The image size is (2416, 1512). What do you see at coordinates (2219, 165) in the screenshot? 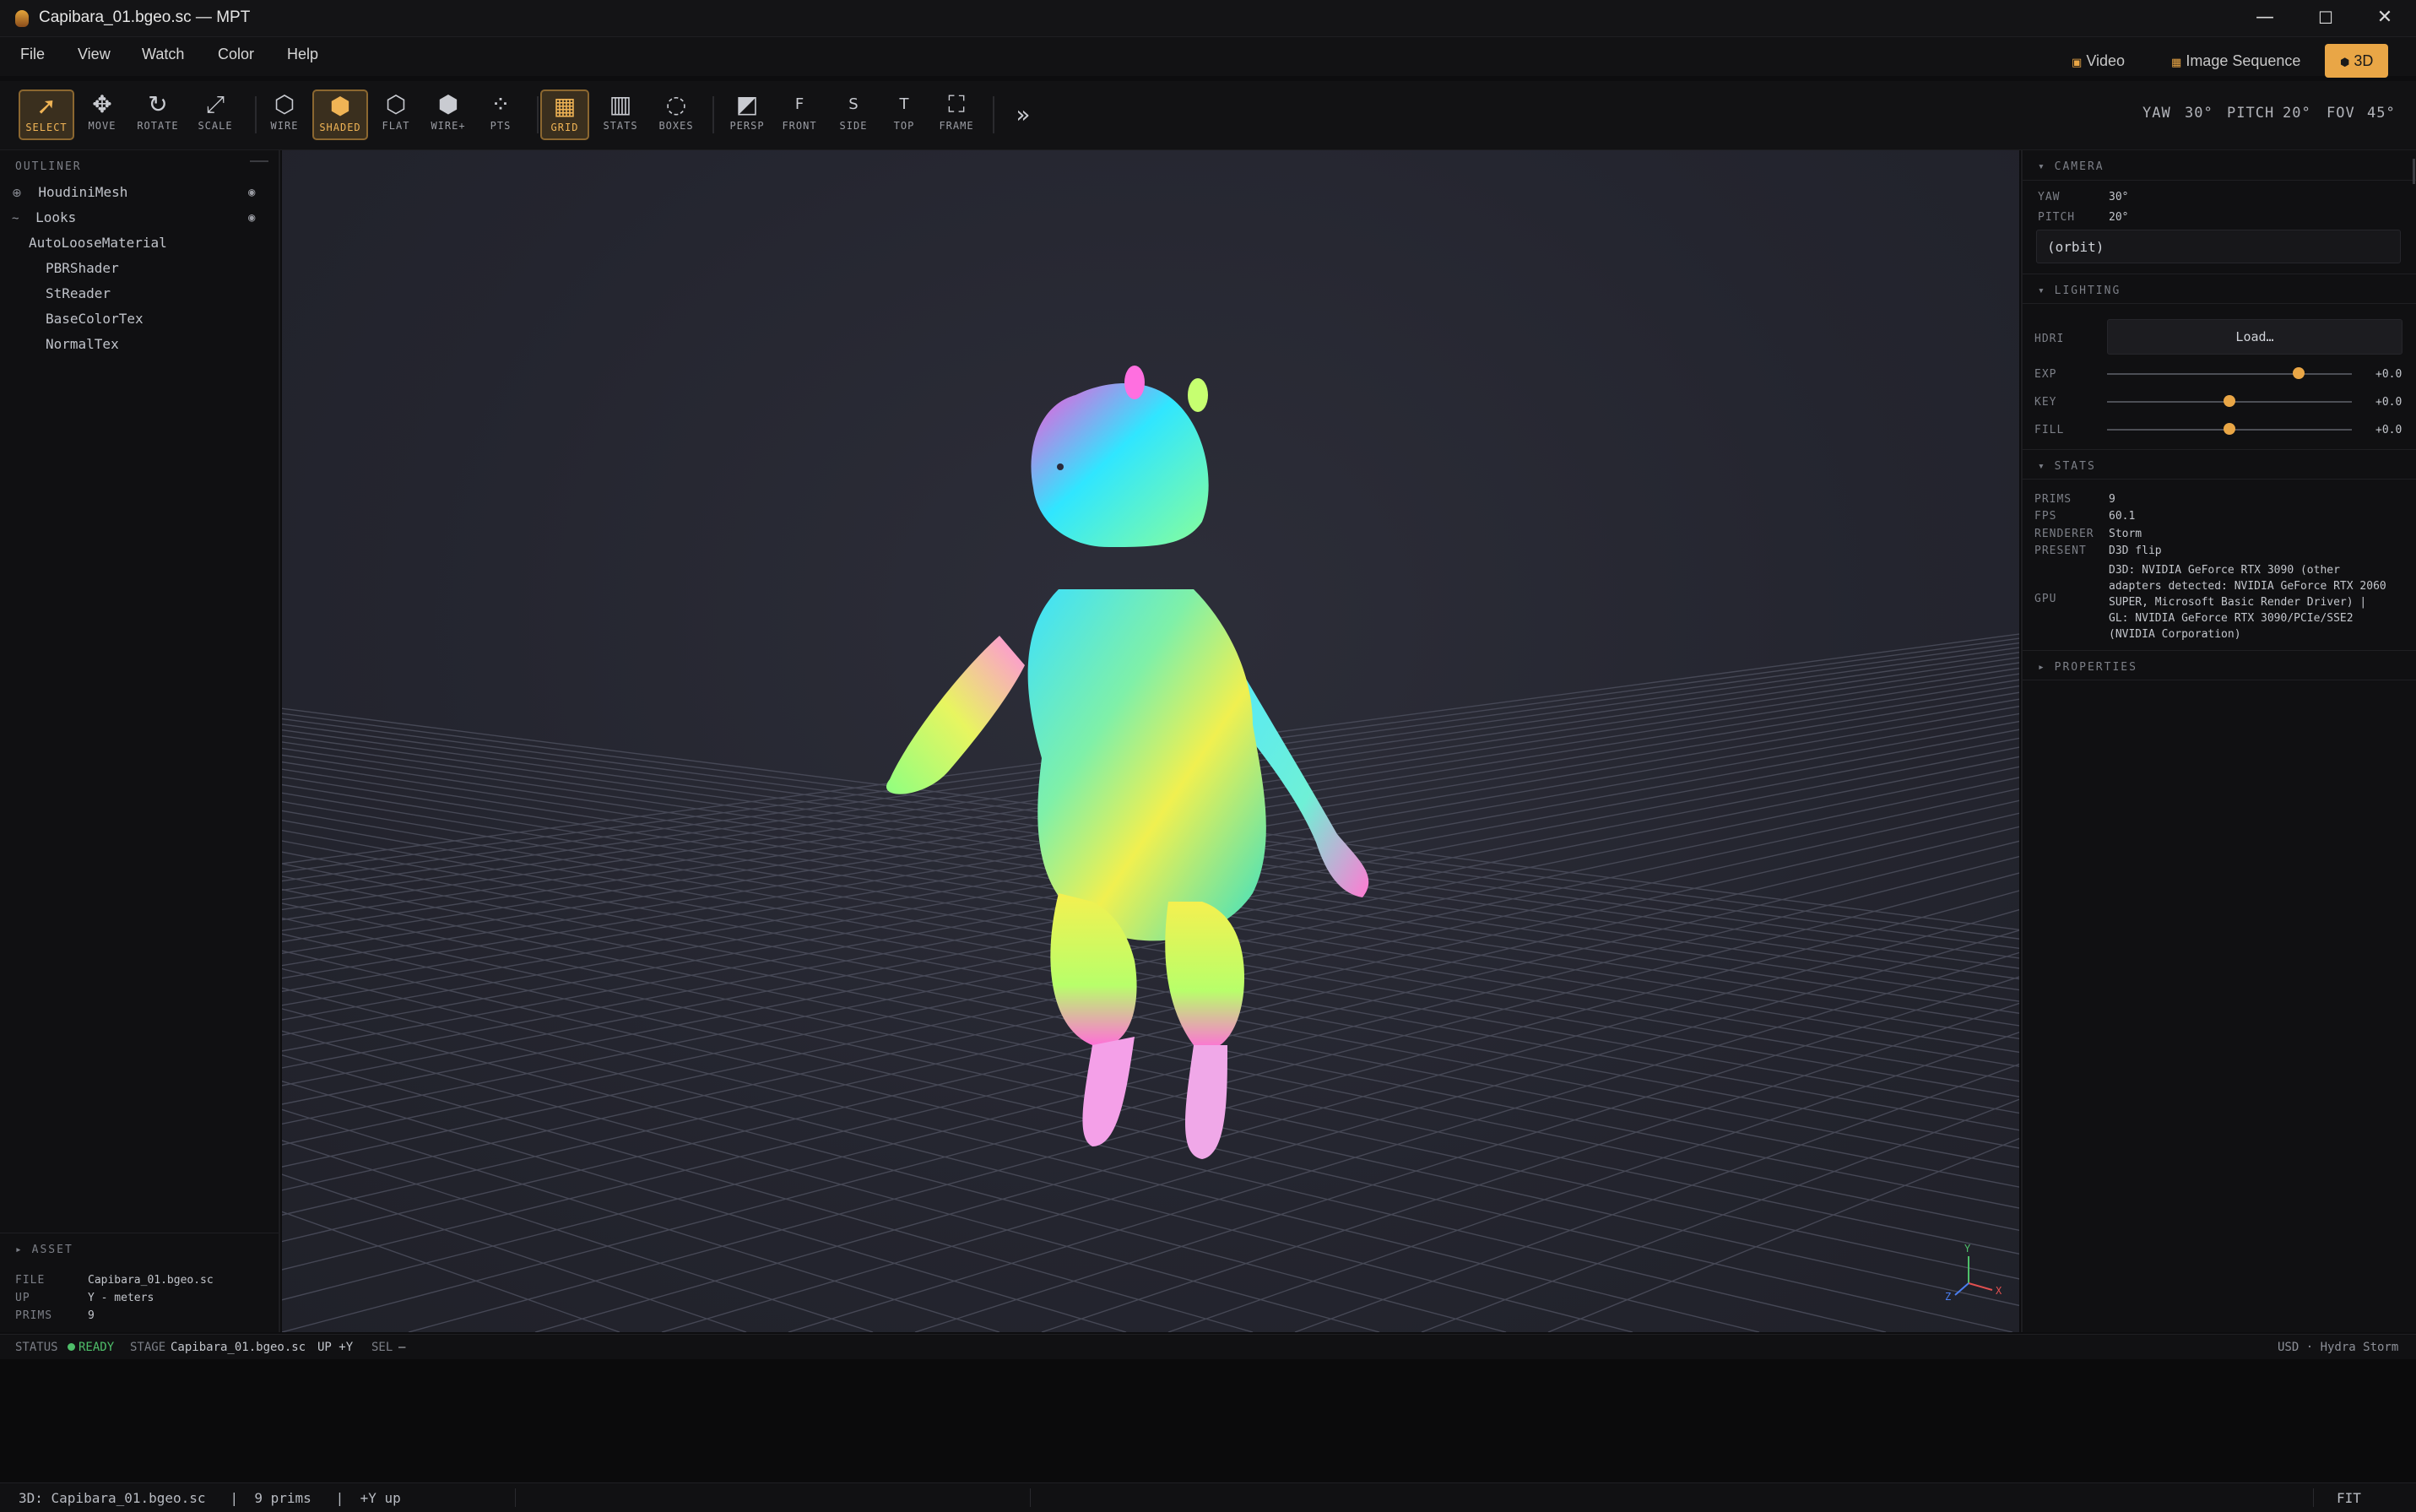
I see `camera-section-header: ▾ CAMERA` at bounding box center [2219, 165].